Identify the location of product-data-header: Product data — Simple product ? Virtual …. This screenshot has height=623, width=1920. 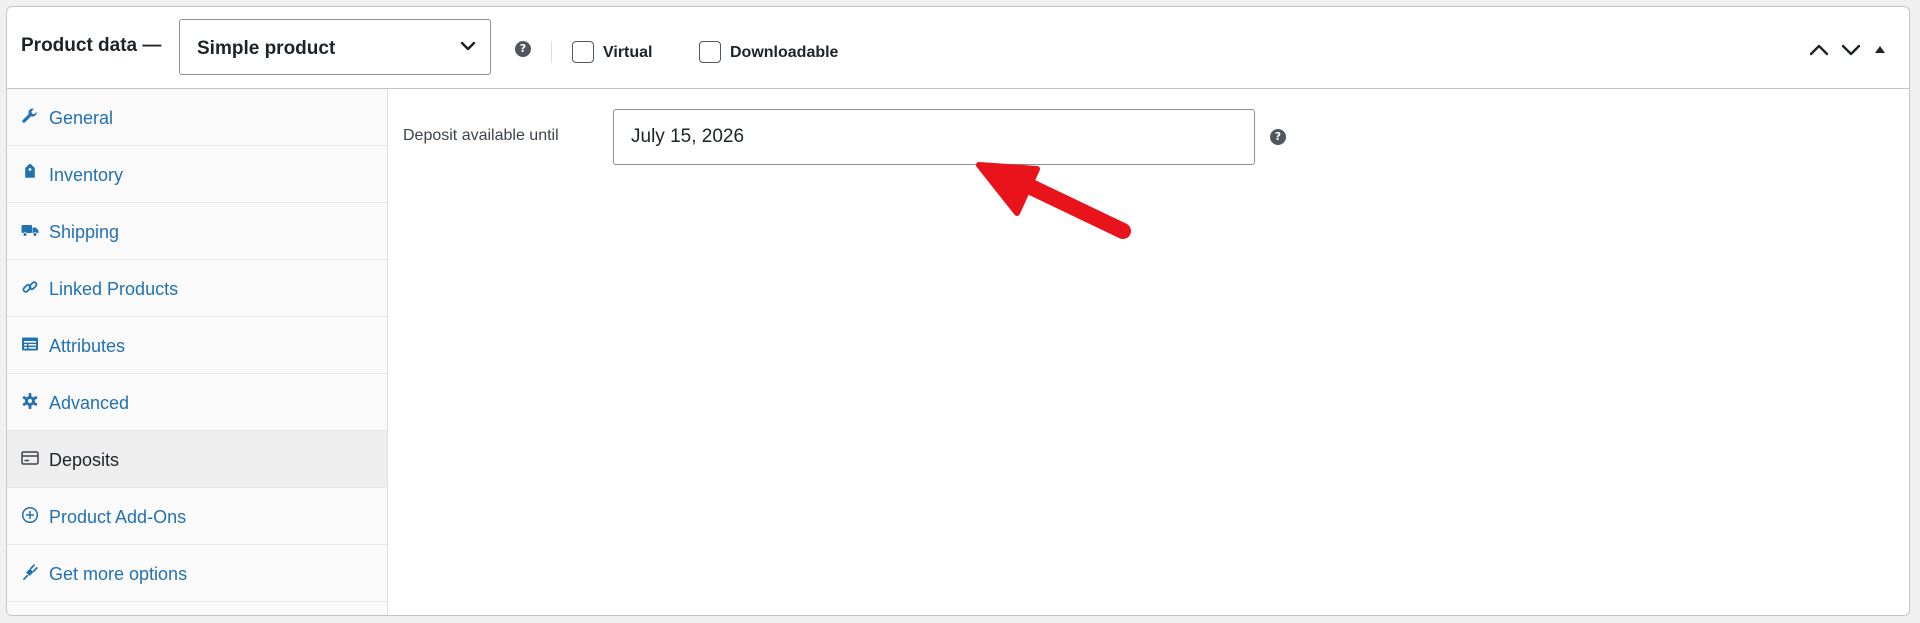
(958, 48).